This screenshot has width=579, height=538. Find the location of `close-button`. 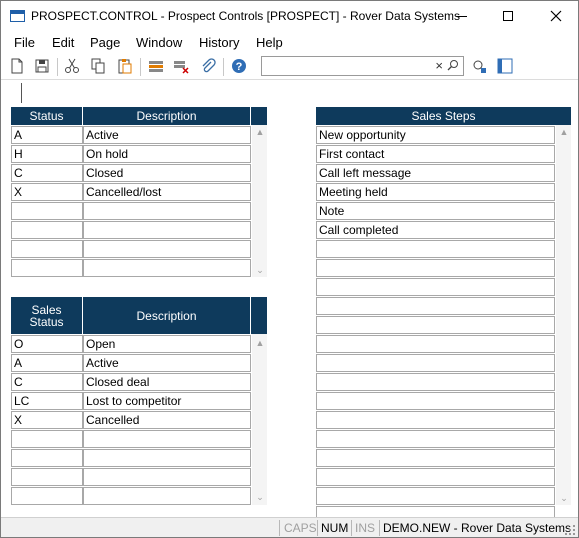

close-button is located at coordinates (556, 16).